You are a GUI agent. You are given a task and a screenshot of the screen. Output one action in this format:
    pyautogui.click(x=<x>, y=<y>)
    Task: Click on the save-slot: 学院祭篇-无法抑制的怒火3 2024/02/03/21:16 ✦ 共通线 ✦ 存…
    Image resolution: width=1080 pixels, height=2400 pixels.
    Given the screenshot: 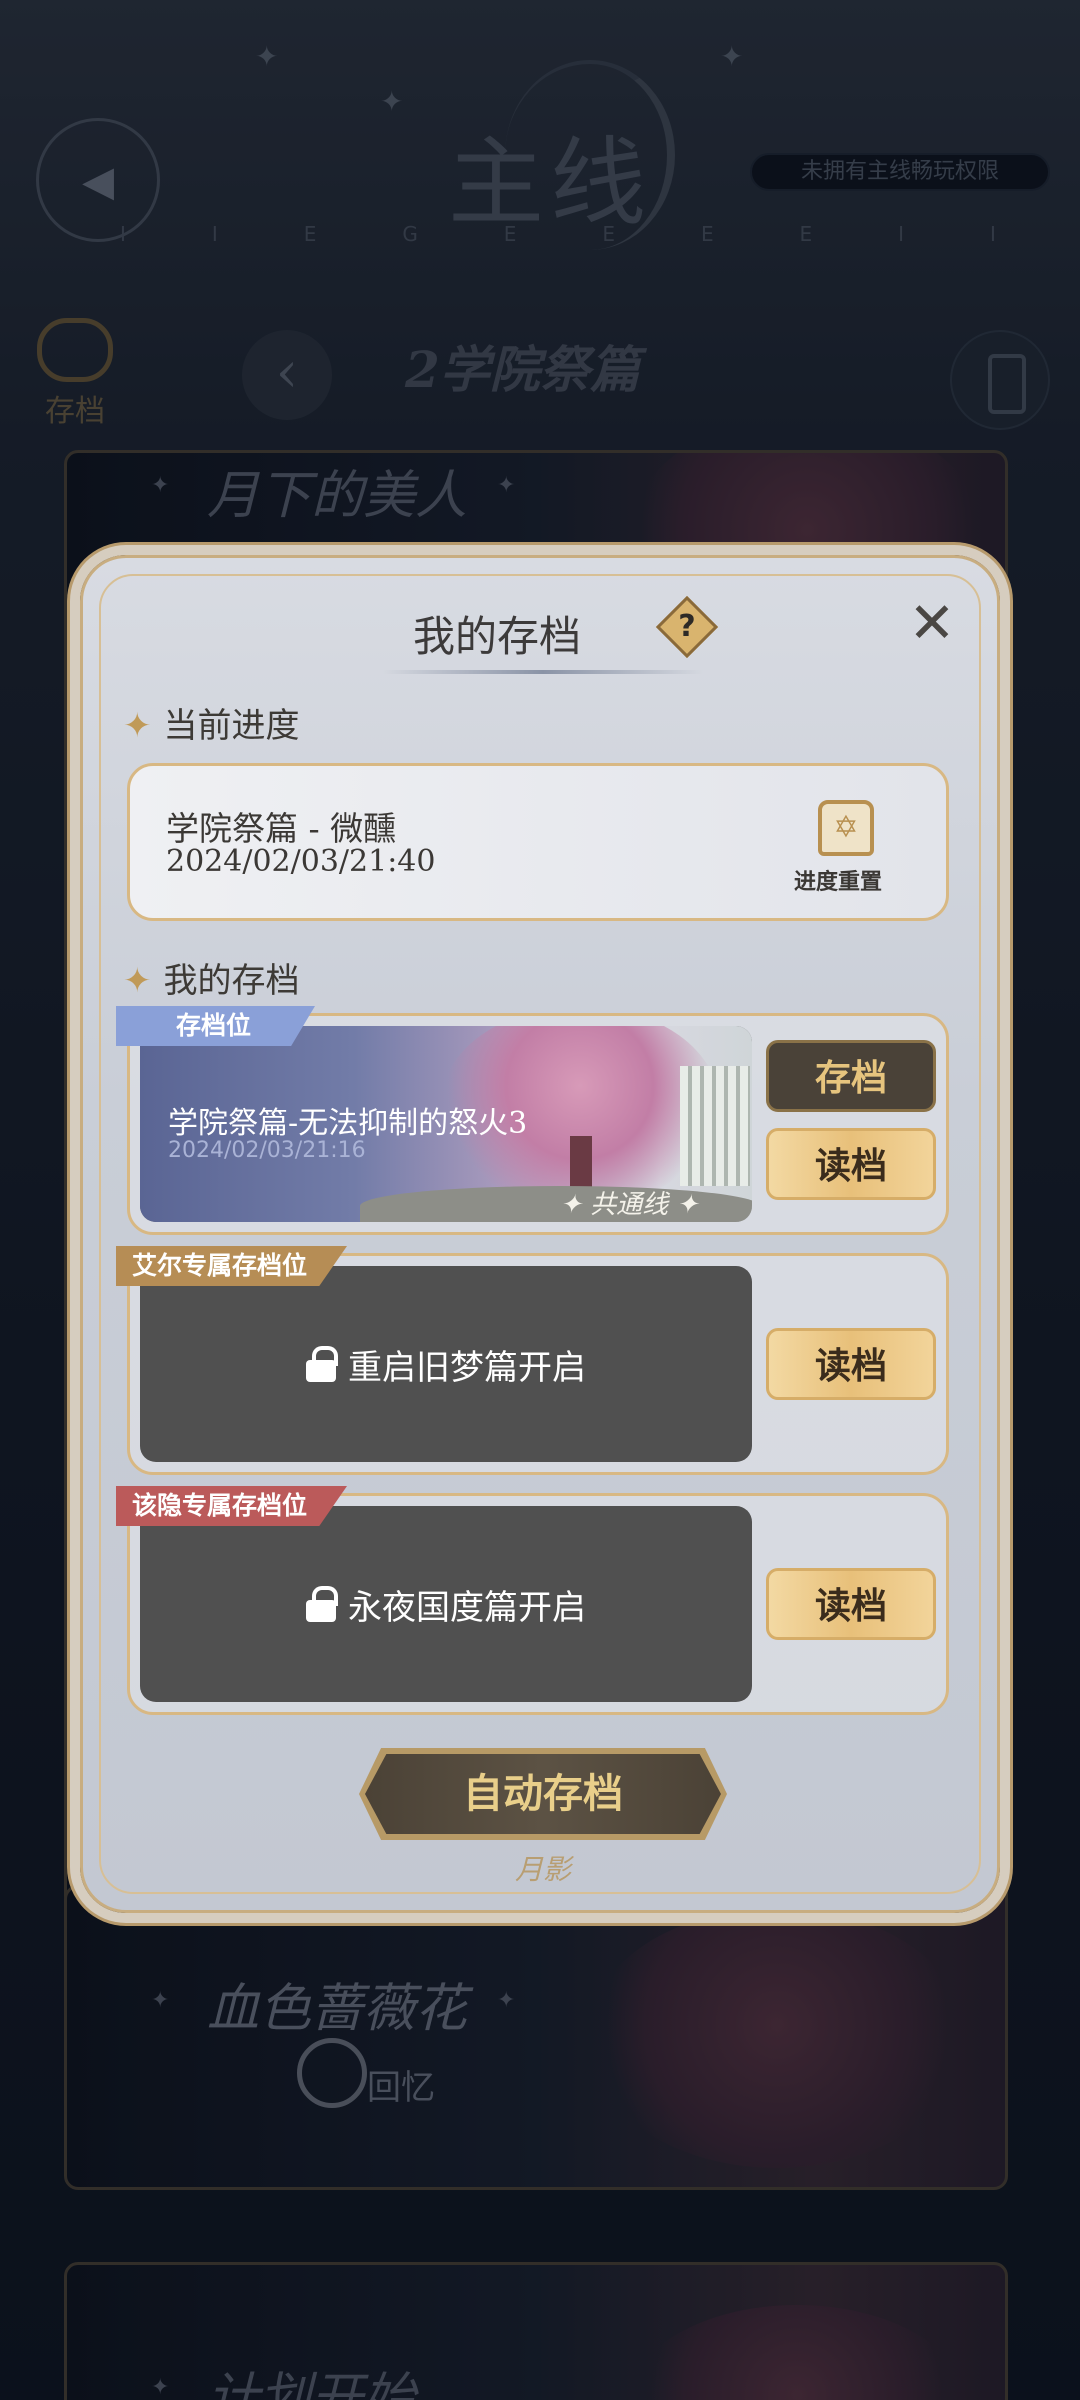 What is the action you would take?
    pyautogui.click(x=532, y=1120)
    